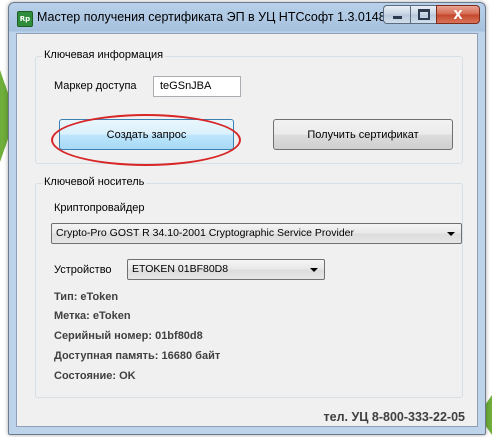  I want to click on app-icon: Rp, so click(25, 19).